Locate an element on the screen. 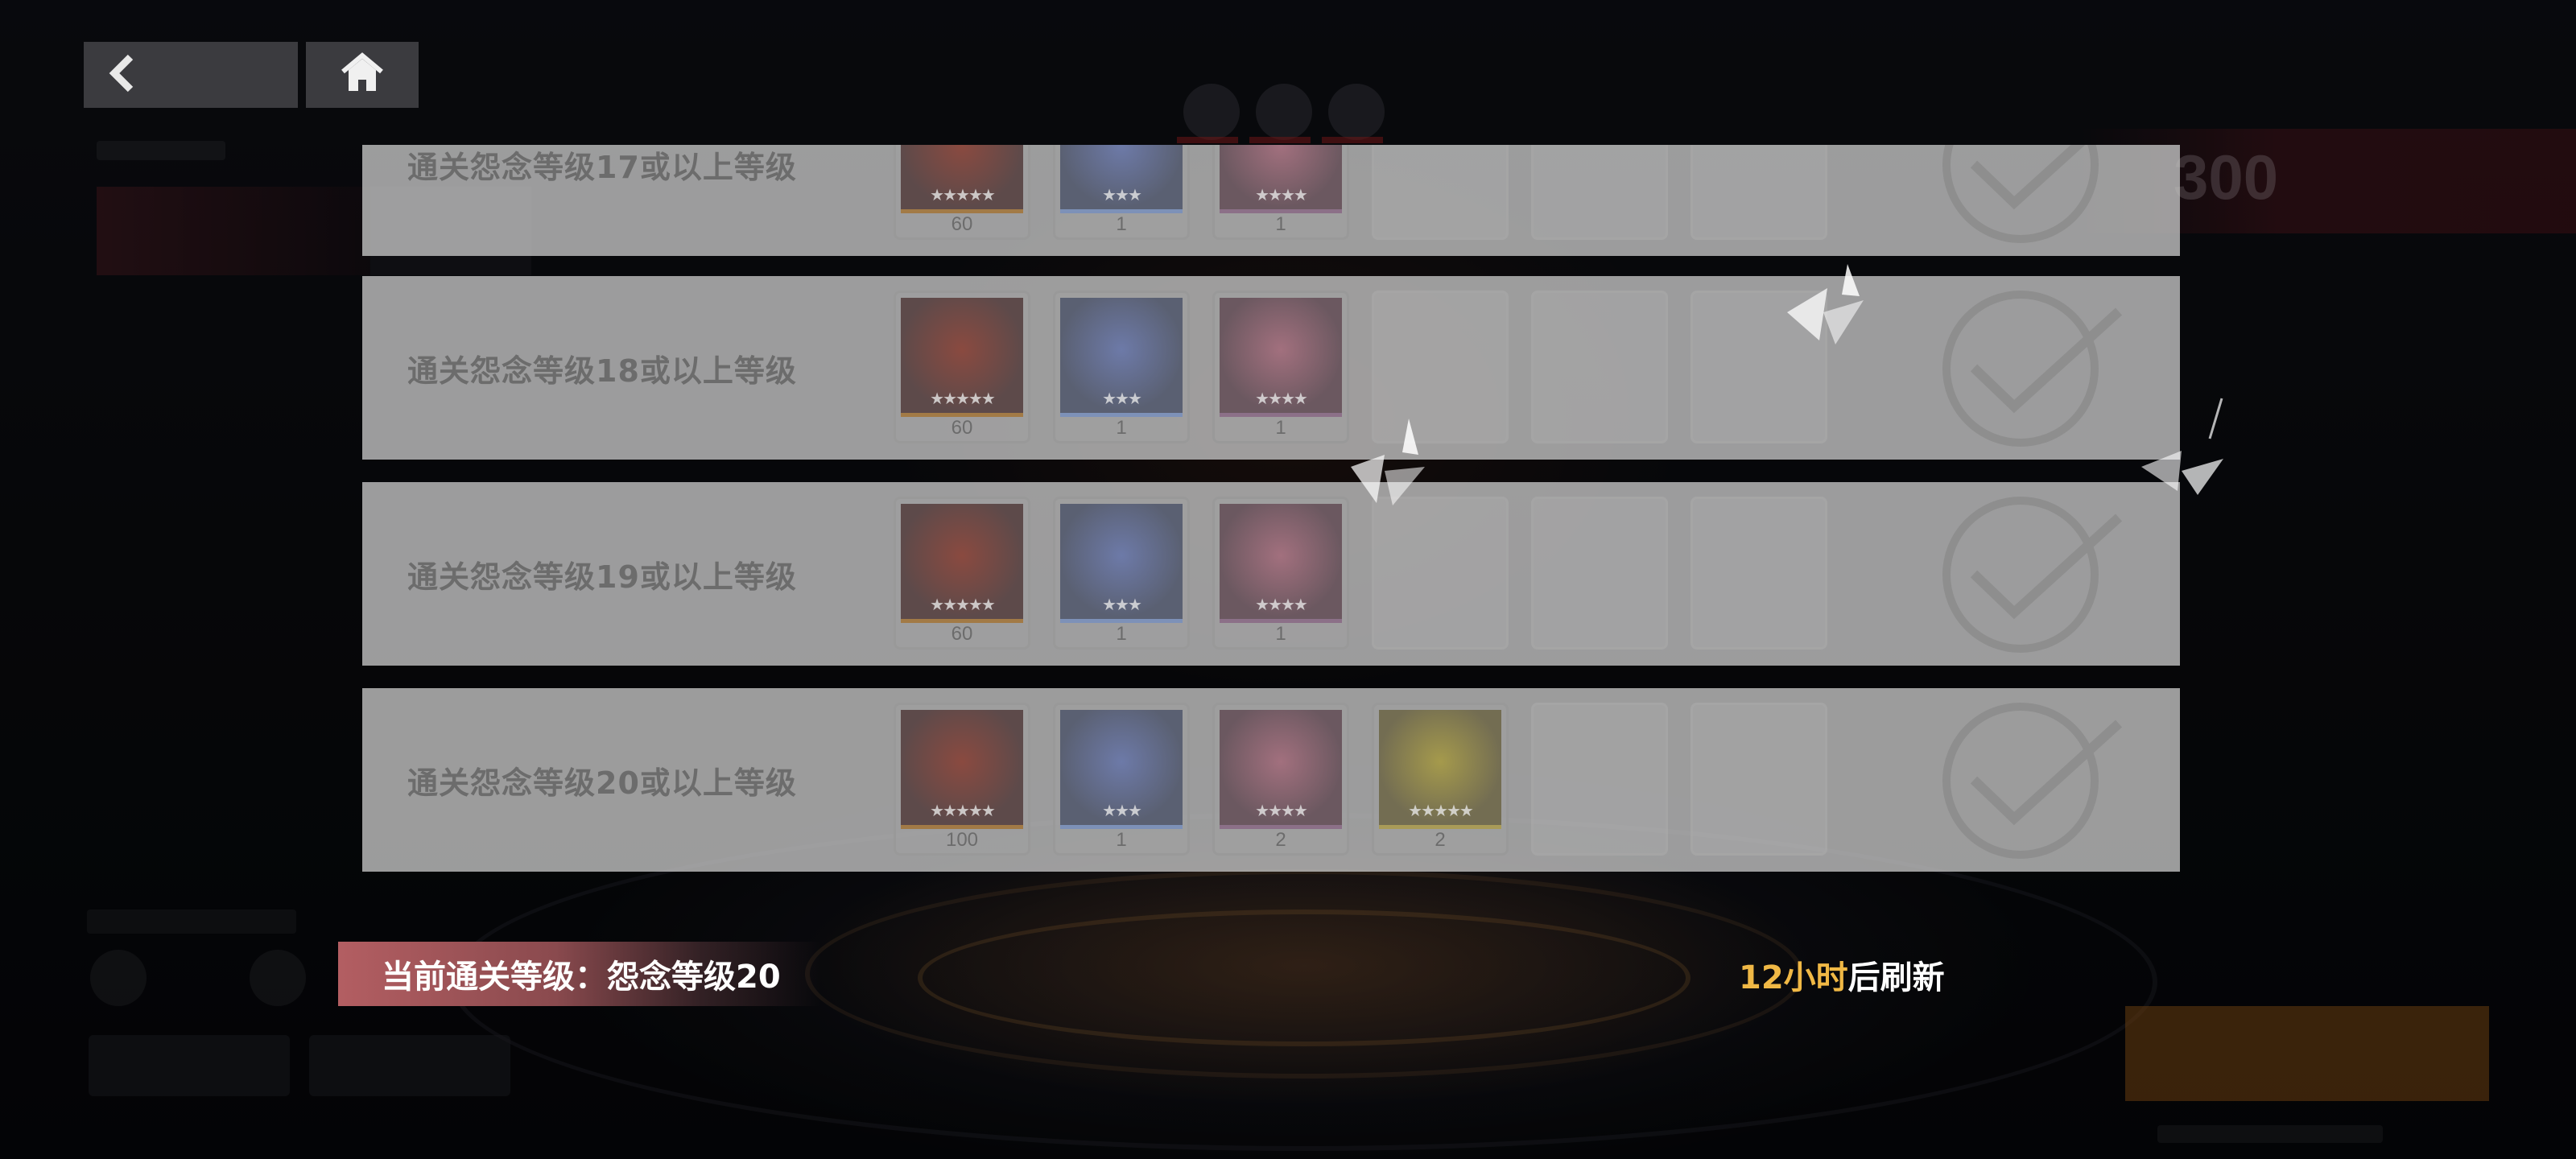 Image resolution: width=2576 pixels, height=1159 pixels. refresh-hours: 12小时 is located at coordinates (1793, 977).